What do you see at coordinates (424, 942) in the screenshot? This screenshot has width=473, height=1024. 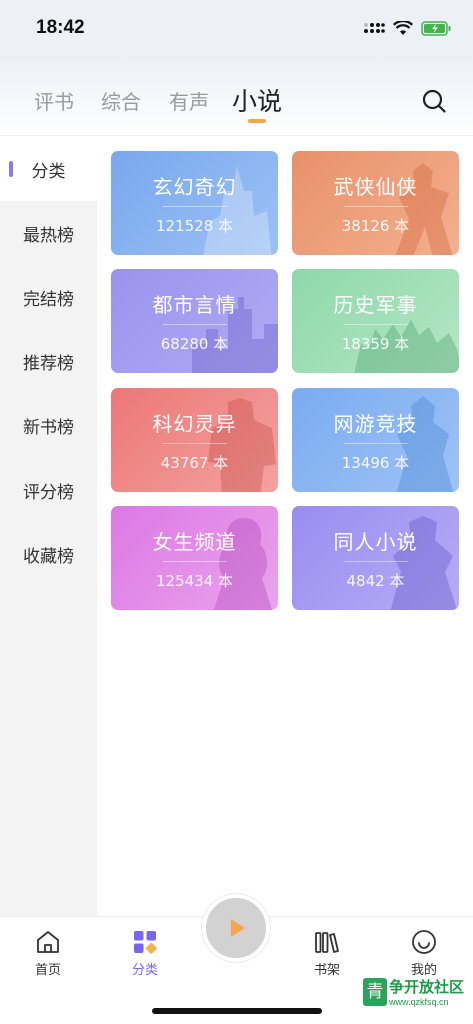 I see `profile-icon` at bounding box center [424, 942].